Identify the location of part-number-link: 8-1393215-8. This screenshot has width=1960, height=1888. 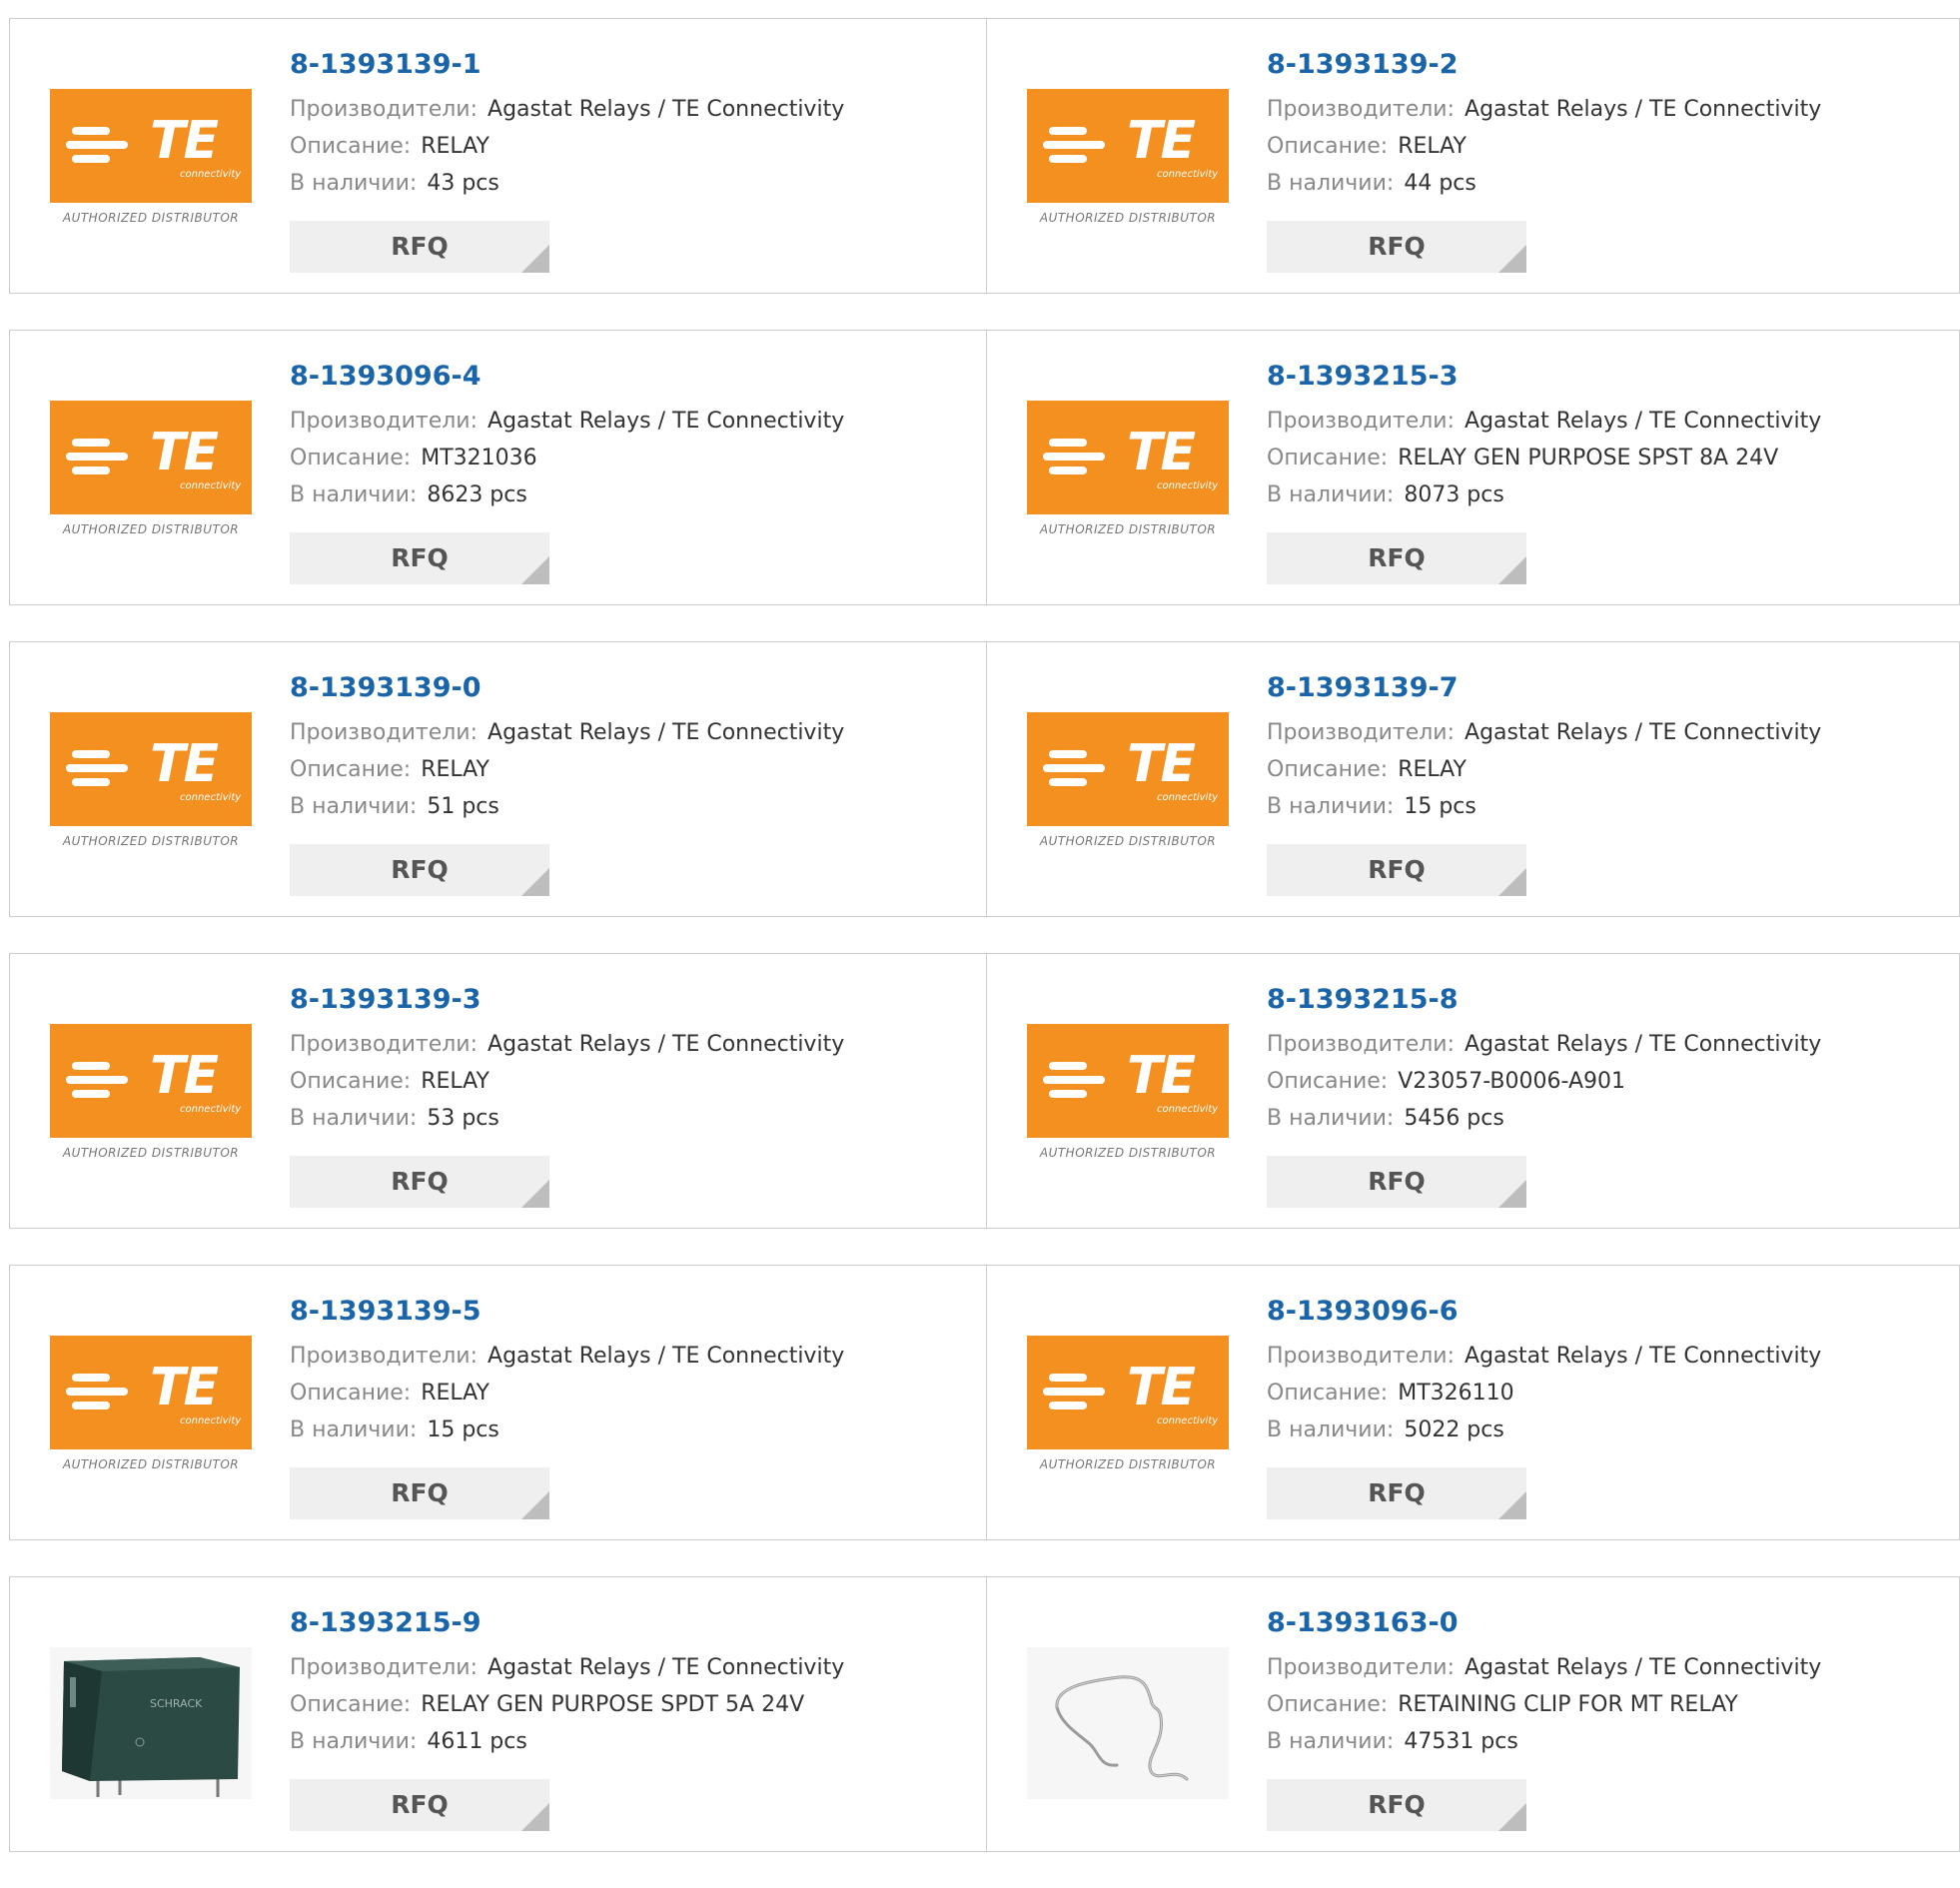
(1544, 1000).